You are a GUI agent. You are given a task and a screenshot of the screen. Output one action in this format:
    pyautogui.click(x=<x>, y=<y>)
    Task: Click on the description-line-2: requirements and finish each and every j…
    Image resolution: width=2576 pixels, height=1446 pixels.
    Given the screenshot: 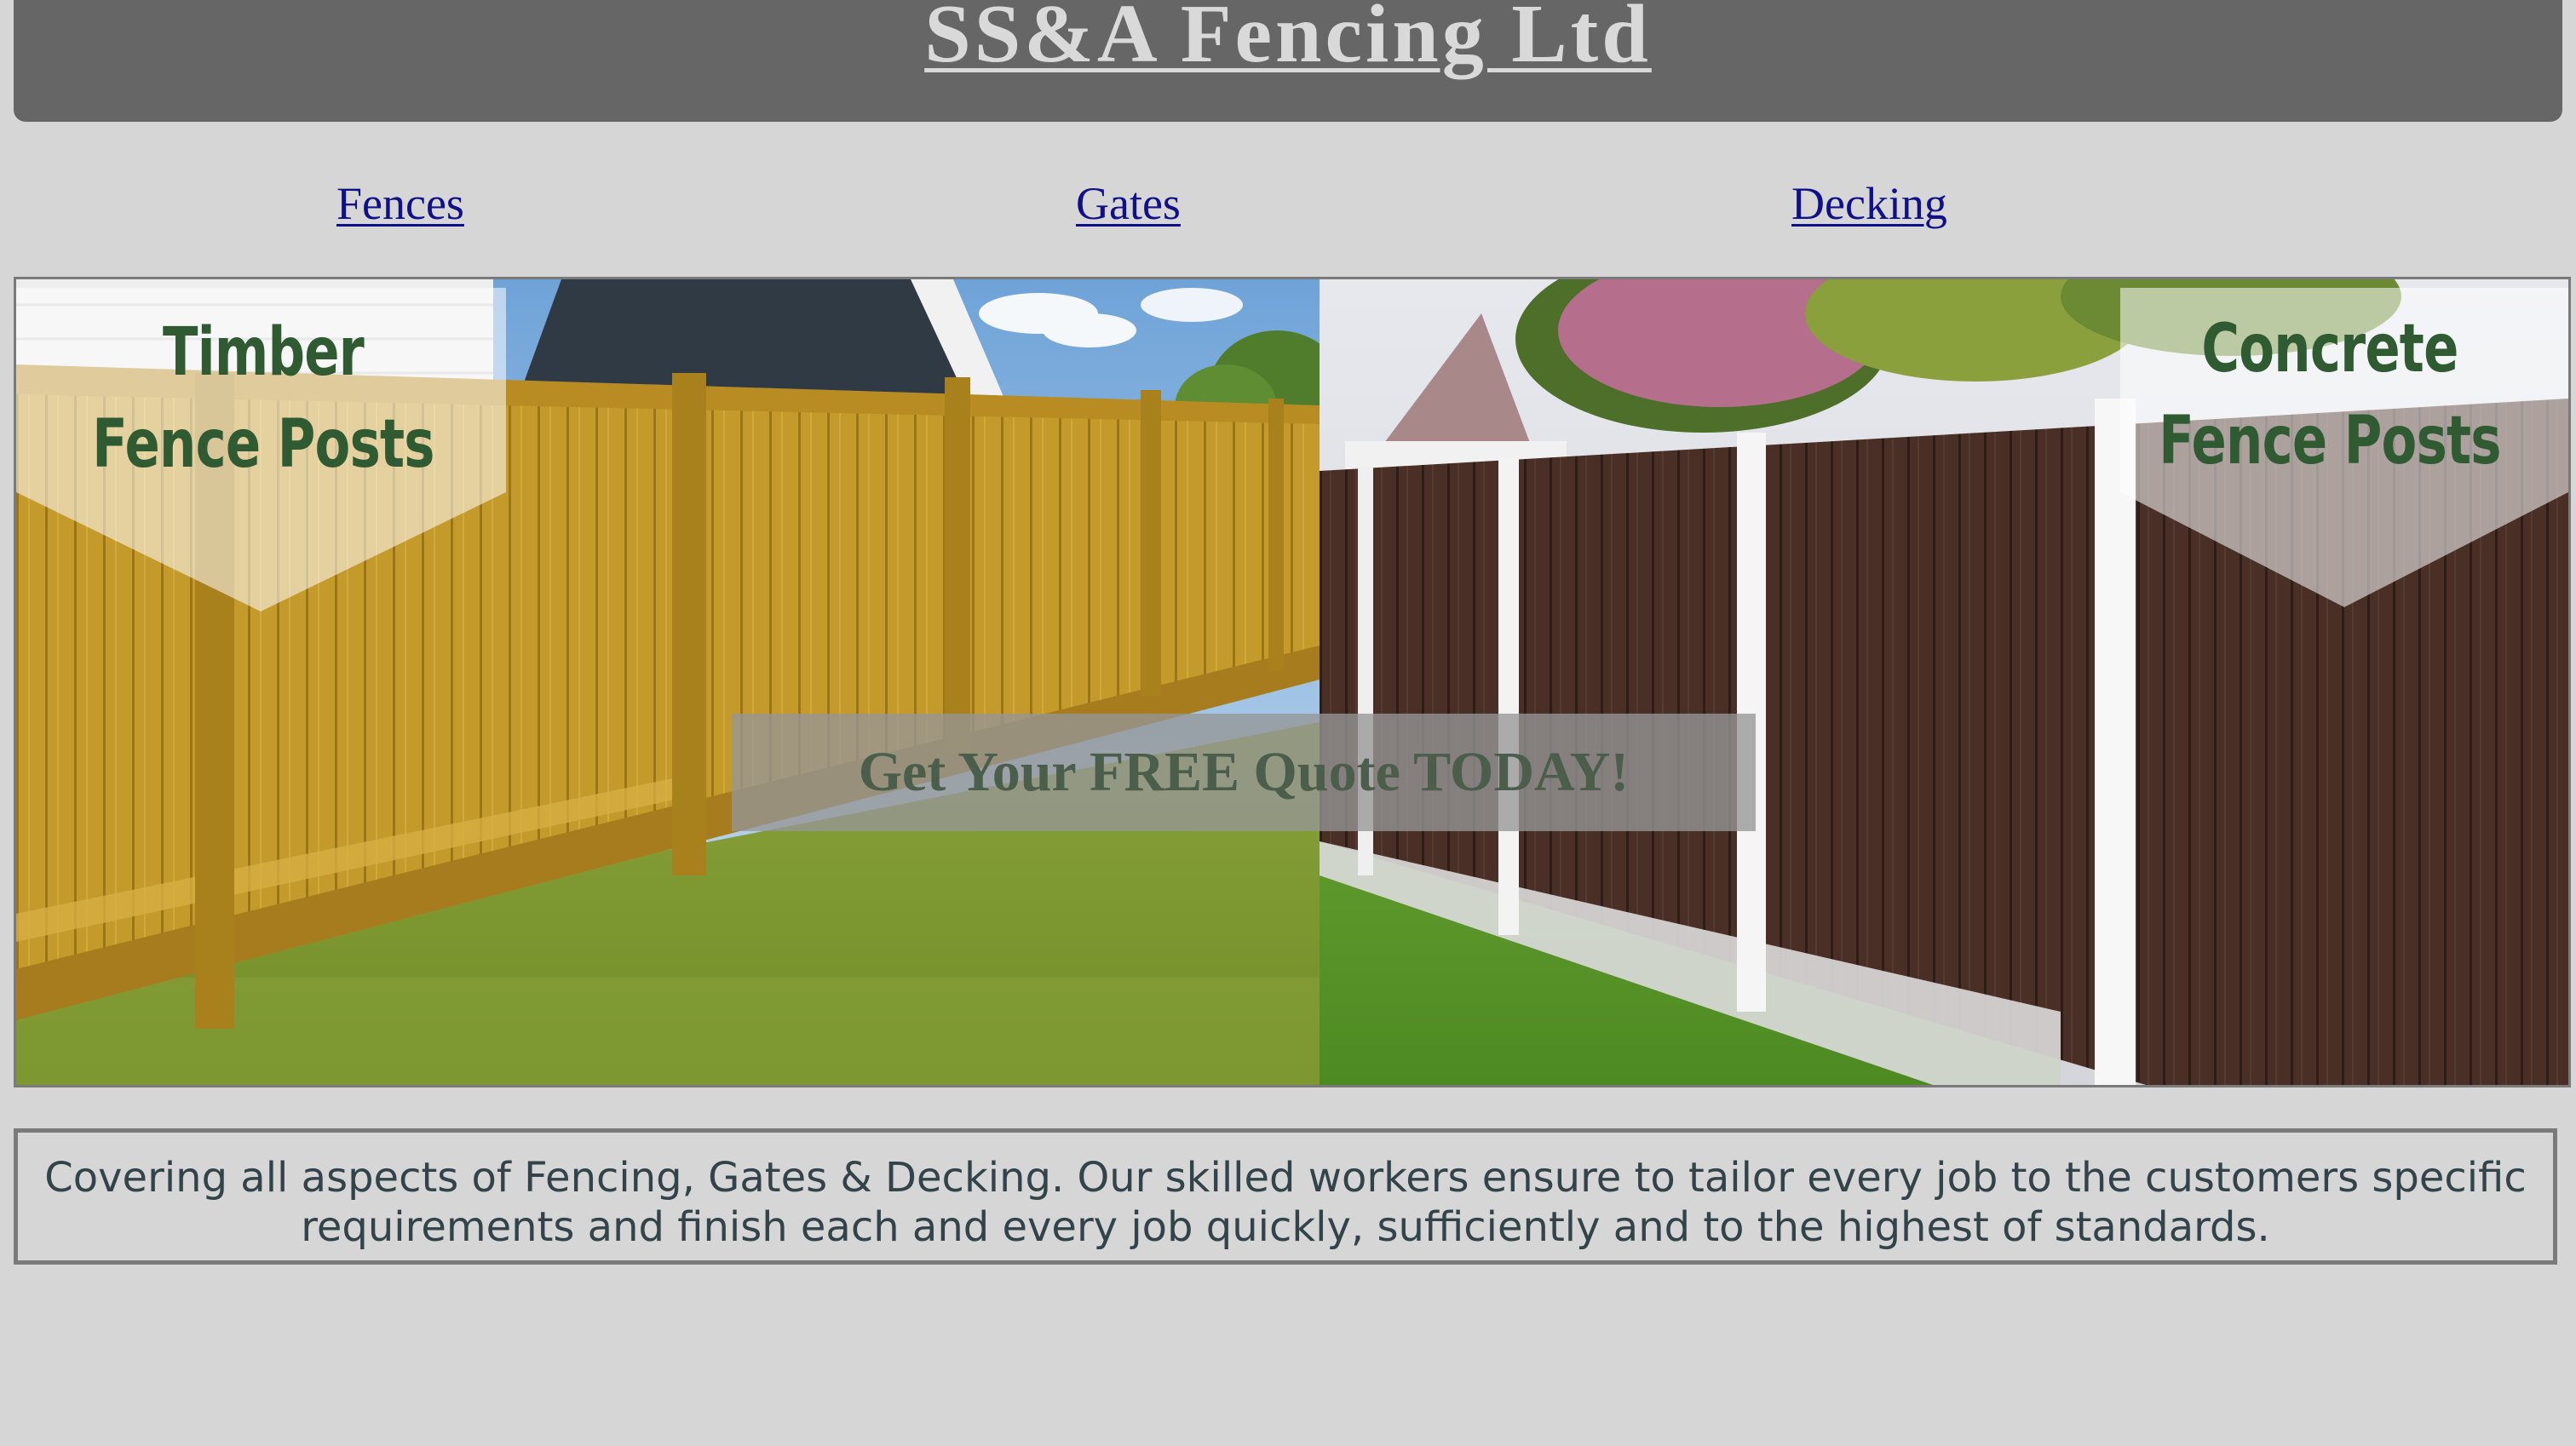 What is the action you would take?
    pyautogui.click(x=1286, y=1227)
    